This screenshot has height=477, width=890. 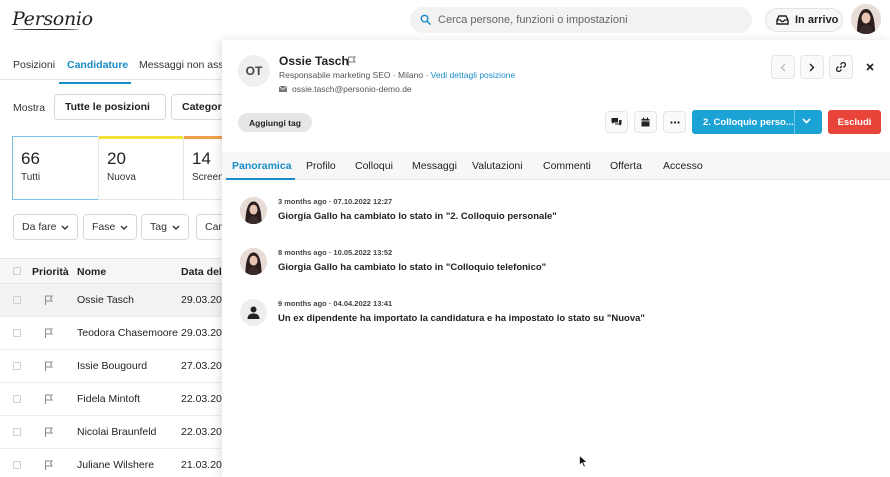 I want to click on table-row: Juliane Wilshere 21.03.2022, so click(x=117, y=463).